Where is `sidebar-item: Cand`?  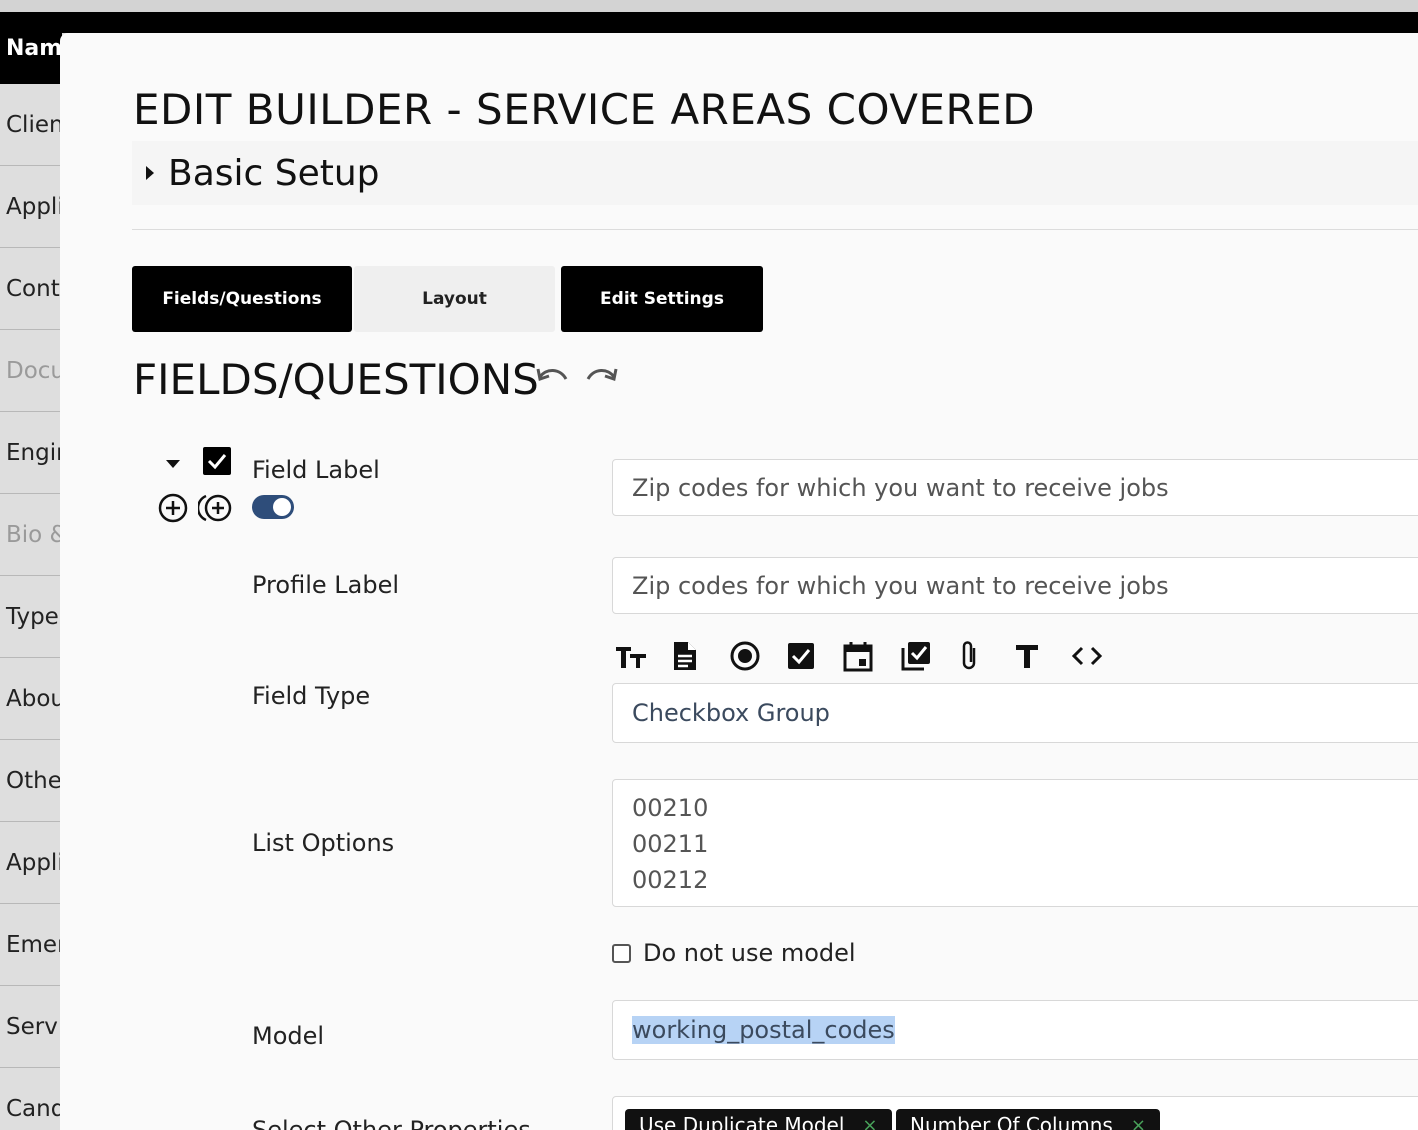 sidebar-item: Cand is located at coordinates (31, 1099).